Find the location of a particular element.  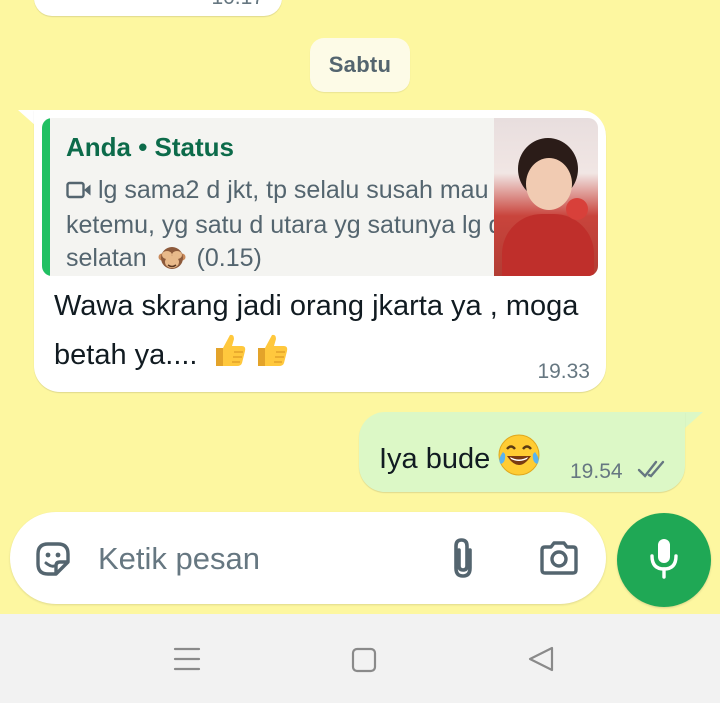

outgoing-message-bubble: Iya bude 19.54 is located at coordinates (522, 452).